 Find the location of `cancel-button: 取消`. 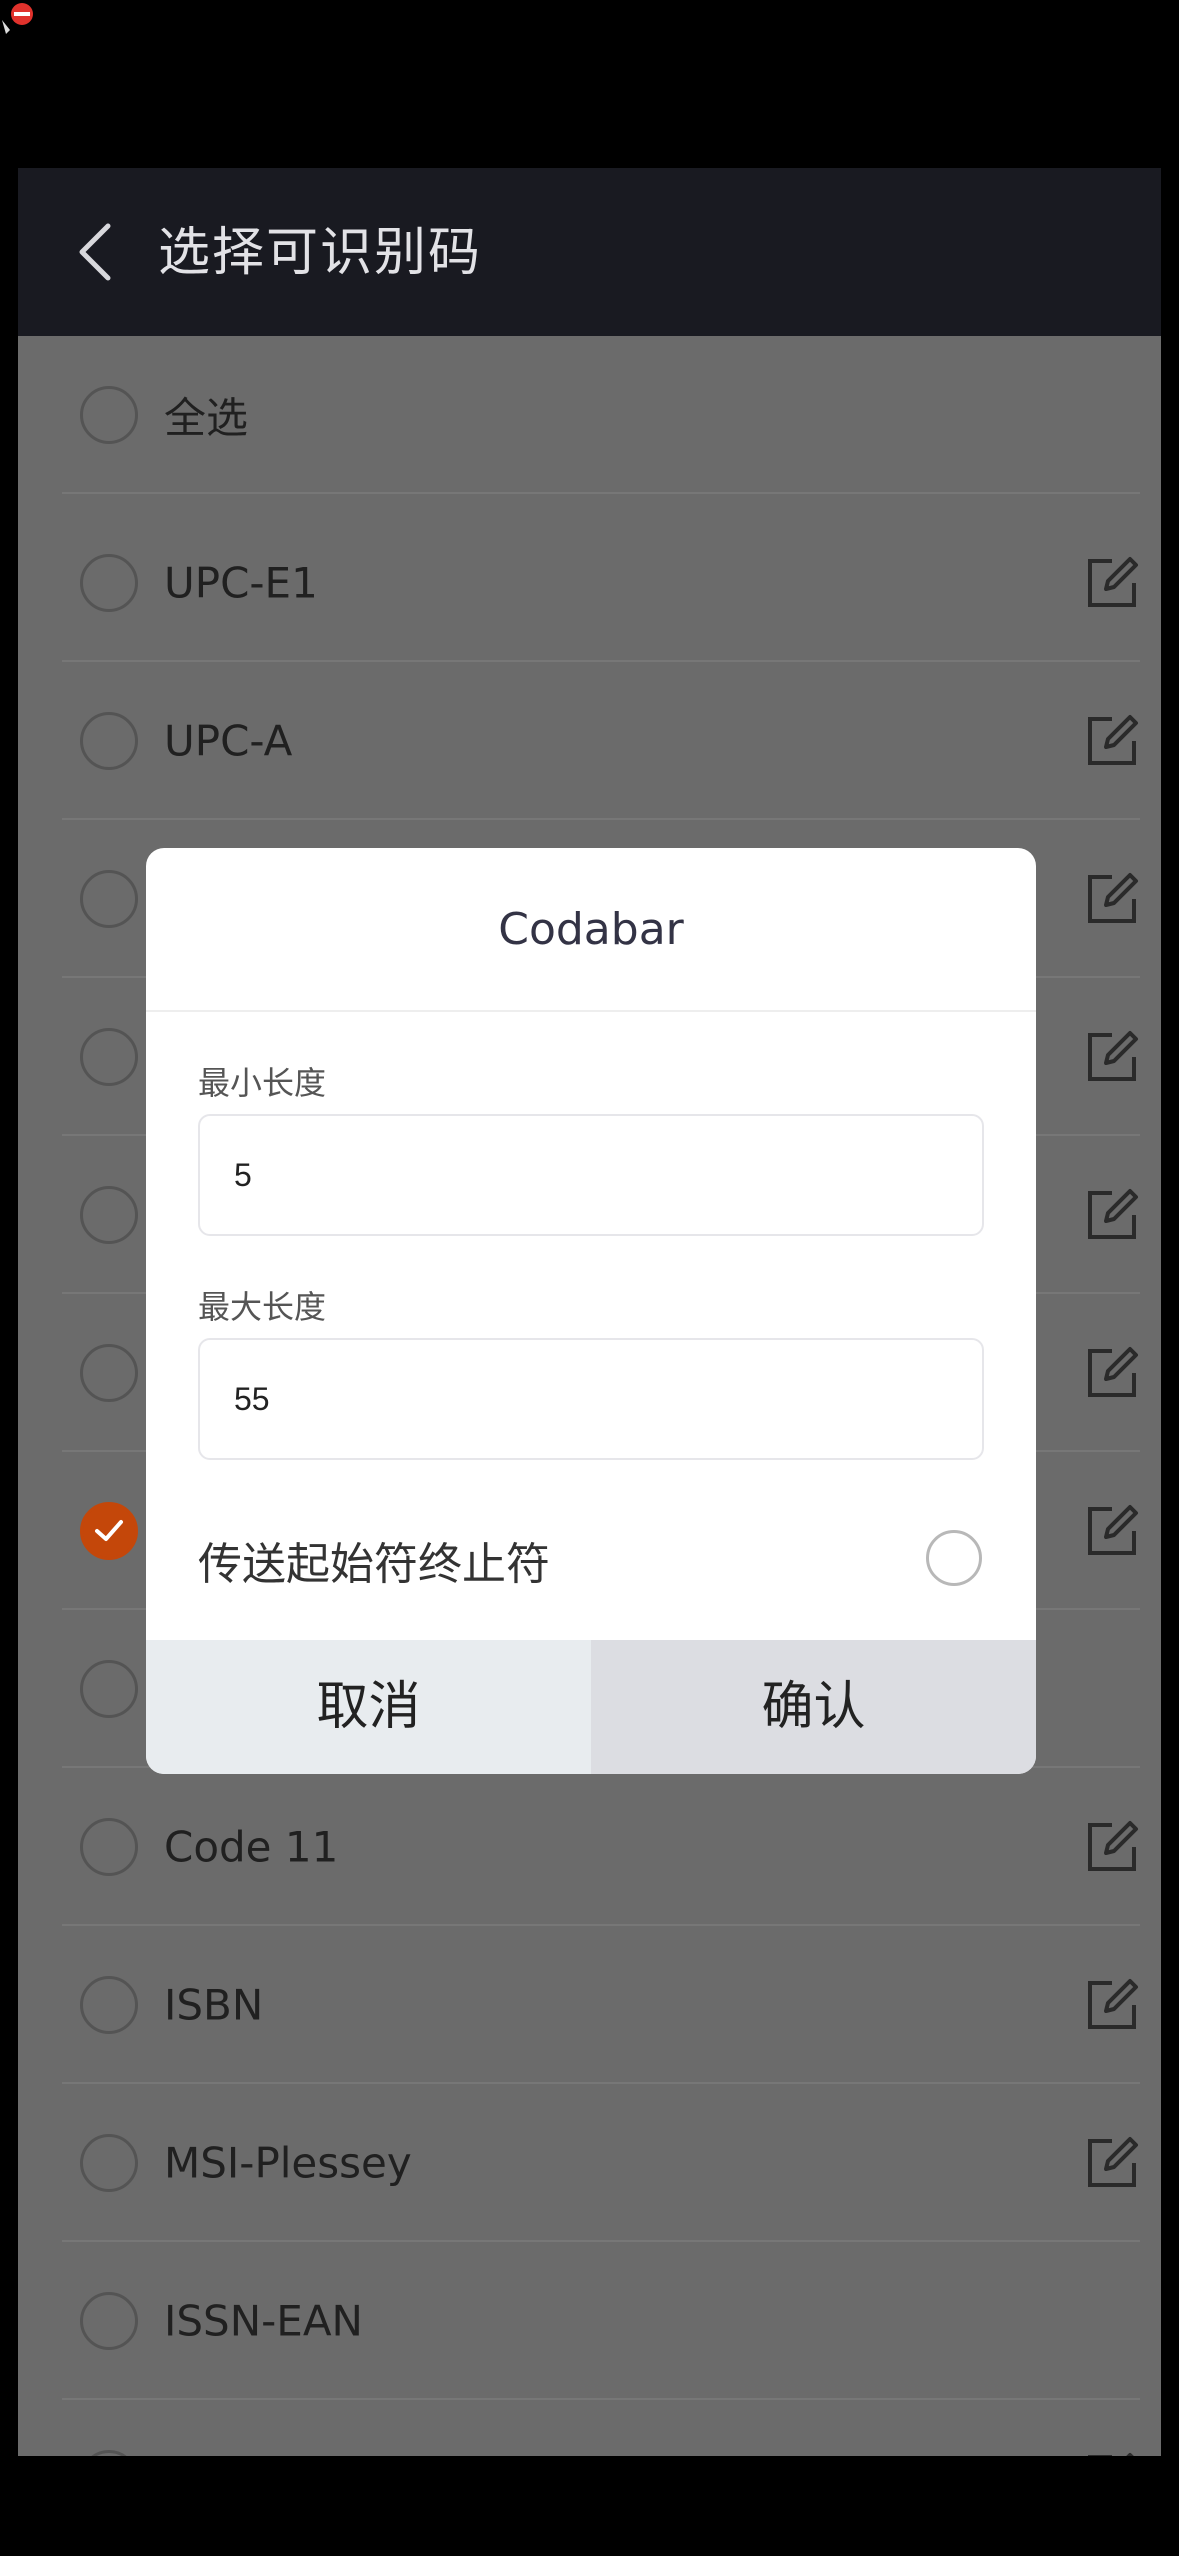

cancel-button: 取消 is located at coordinates (368, 1707).